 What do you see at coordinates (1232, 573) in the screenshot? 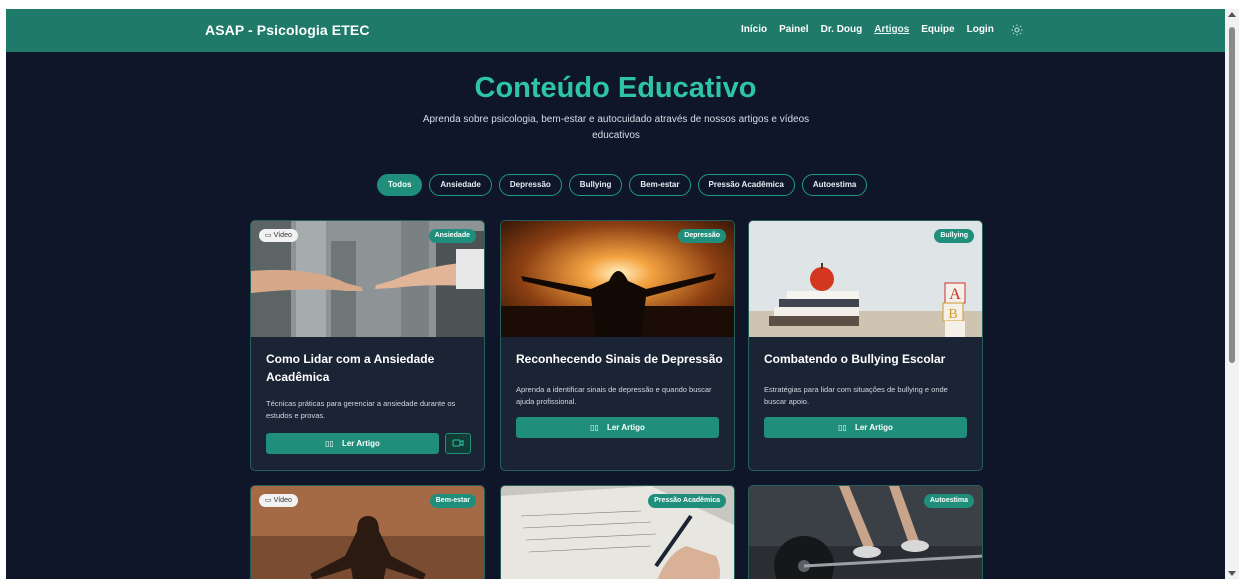
I see `scroll-down-arrow-icon` at bounding box center [1232, 573].